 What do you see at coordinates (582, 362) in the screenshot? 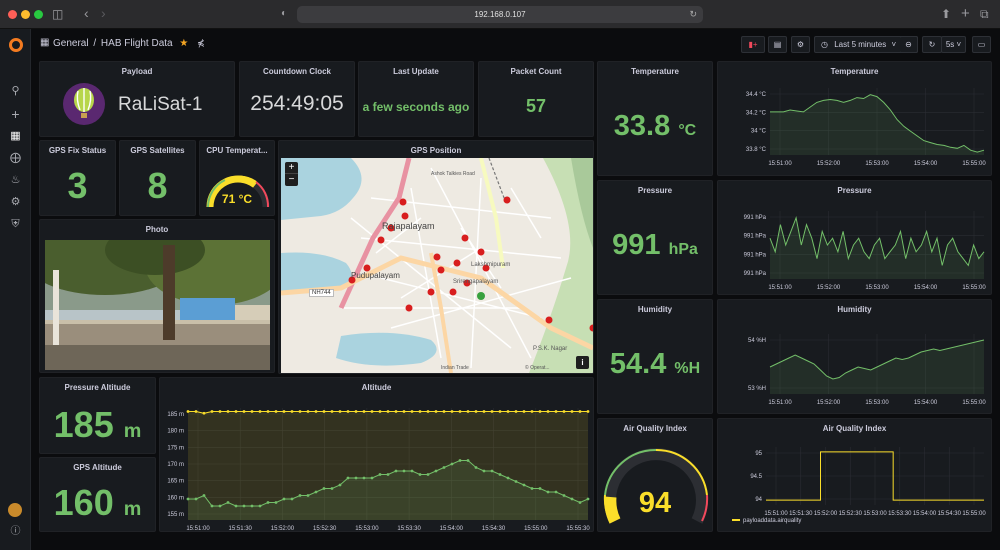
I see `map-info-button: i` at bounding box center [582, 362].